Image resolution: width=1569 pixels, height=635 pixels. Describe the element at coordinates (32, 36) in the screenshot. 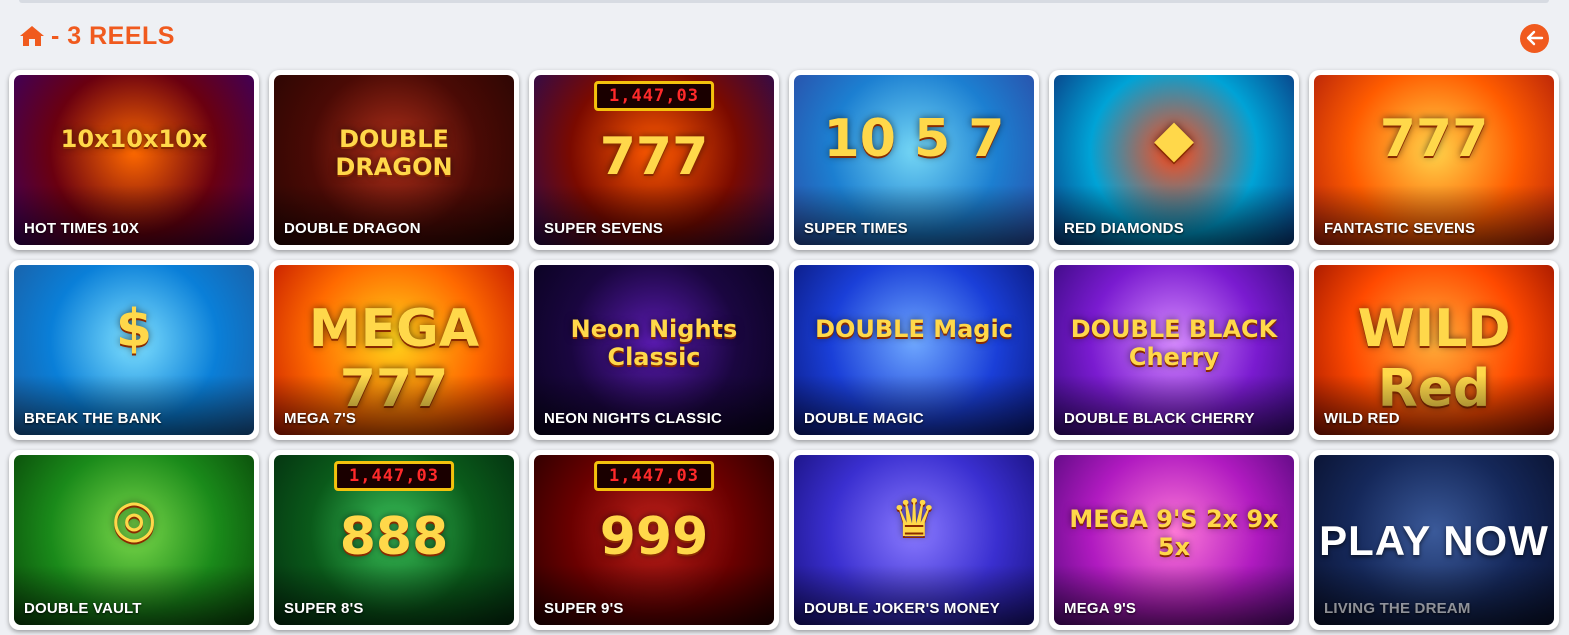

I see `home-icon` at that location.